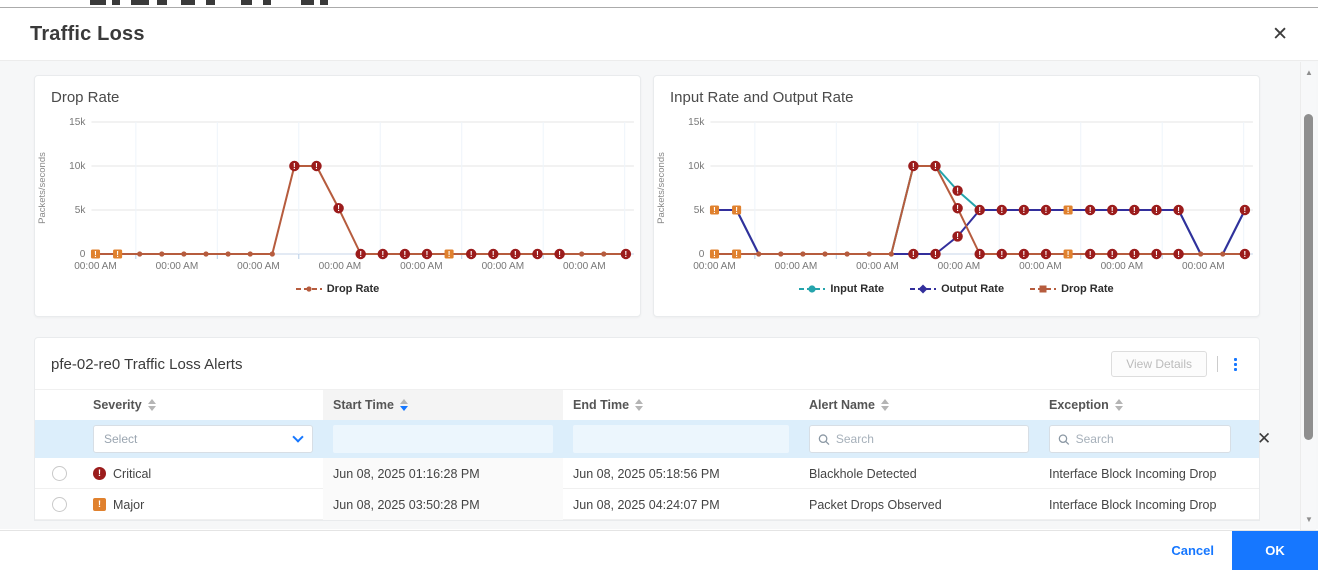  What do you see at coordinates (1133, 473) in the screenshot?
I see `exception-value: Interface Block Incoming Drop` at bounding box center [1133, 473].